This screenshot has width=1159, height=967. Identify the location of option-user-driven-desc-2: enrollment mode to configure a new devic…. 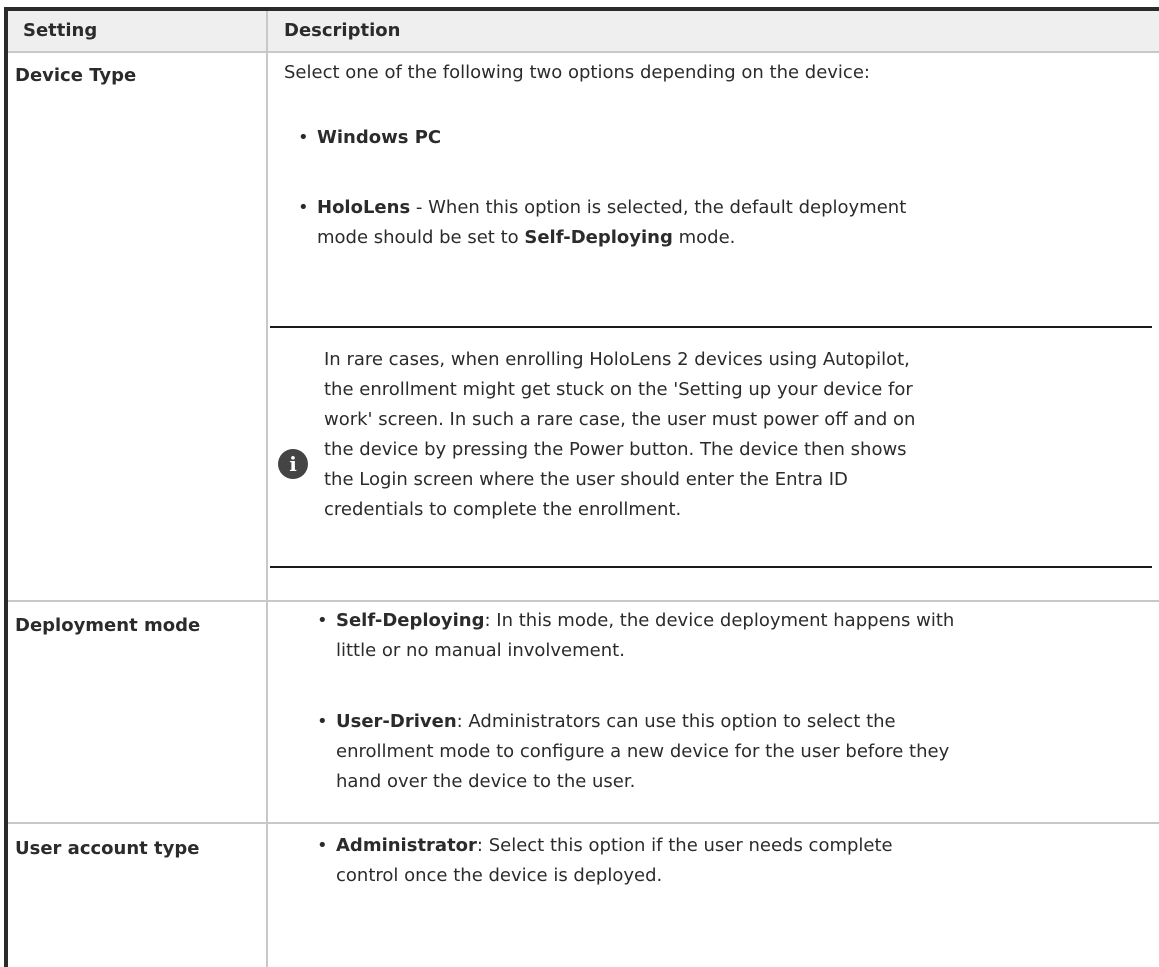
(643, 751).